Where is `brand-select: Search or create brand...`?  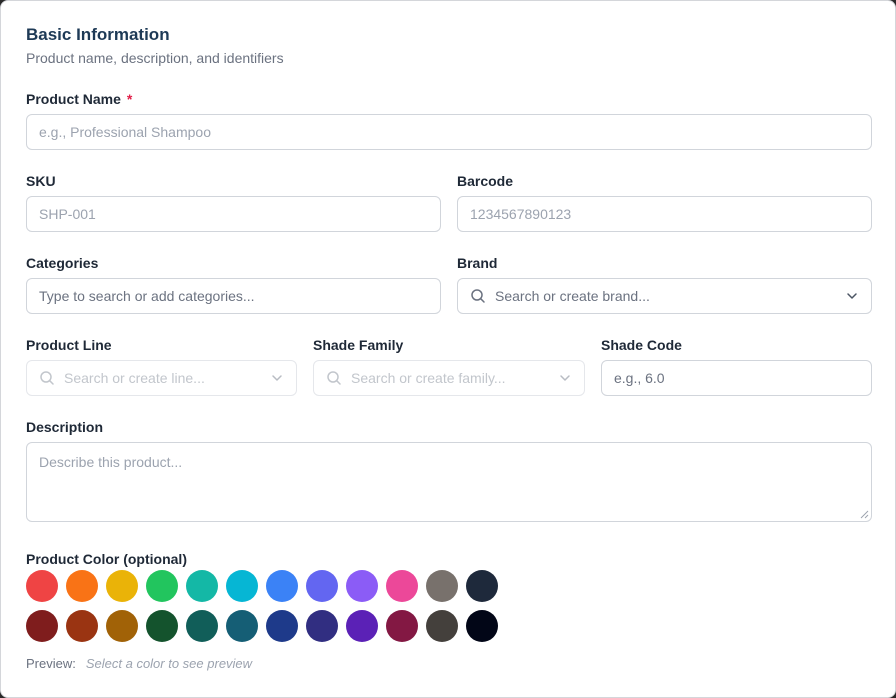
brand-select: Search or create brand... is located at coordinates (664, 296).